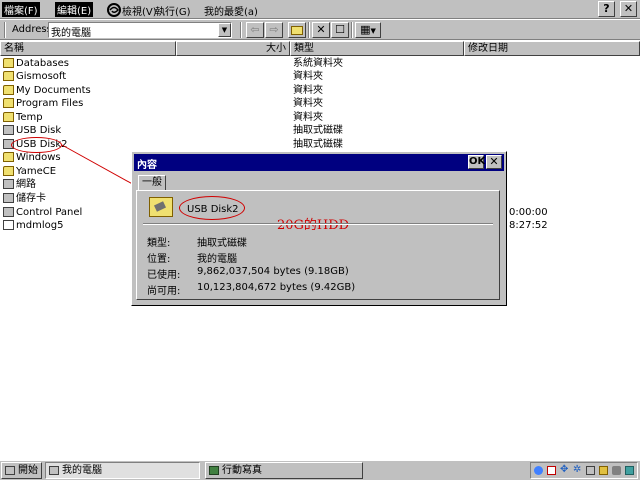  Describe the element at coordinates (42, 63) in the screenshot. I see `file-name: Databases` at that location.